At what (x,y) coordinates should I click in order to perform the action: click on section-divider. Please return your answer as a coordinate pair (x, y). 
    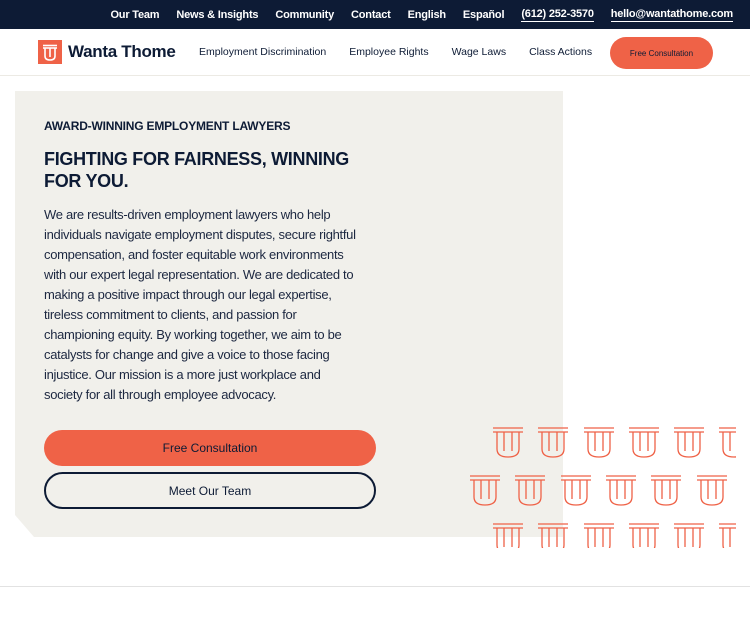
    Looking at the image, I should click on (375, 586).